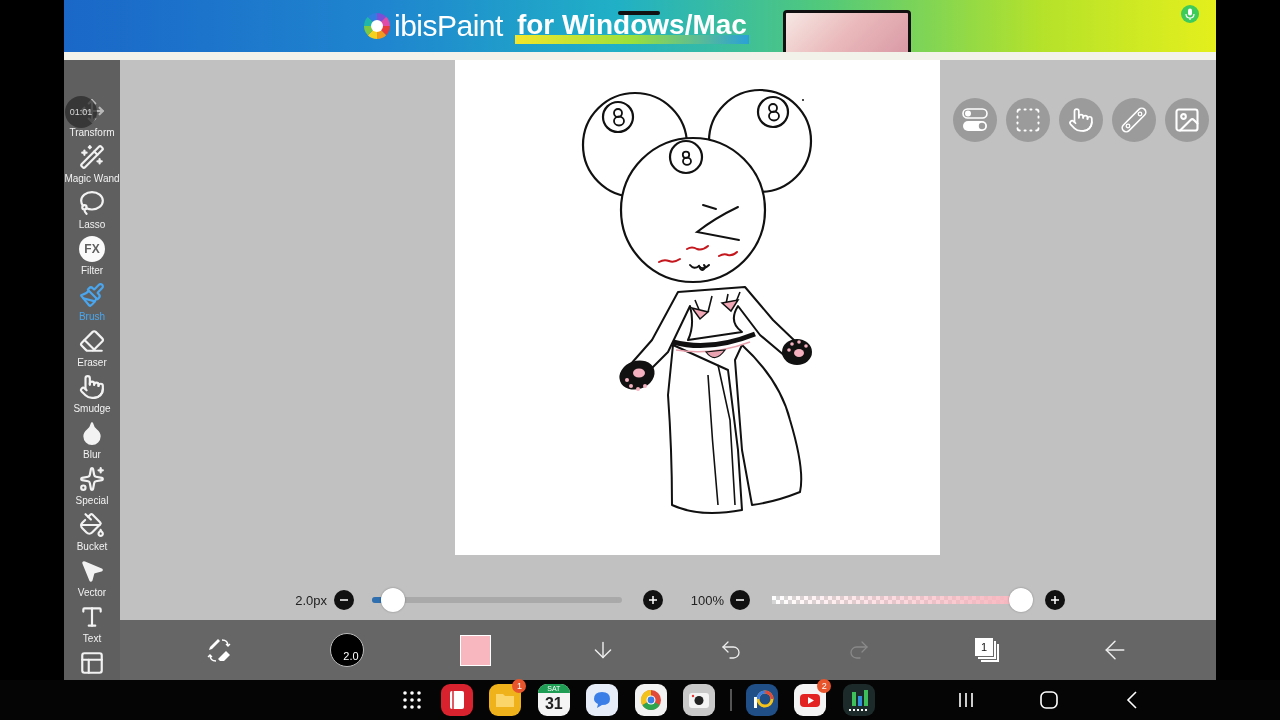 The height and width of the screenshot is (720, 1280). Describe the element at coordinates (505, 700) in the screenshot. I see `folder-app-icon` at that location.